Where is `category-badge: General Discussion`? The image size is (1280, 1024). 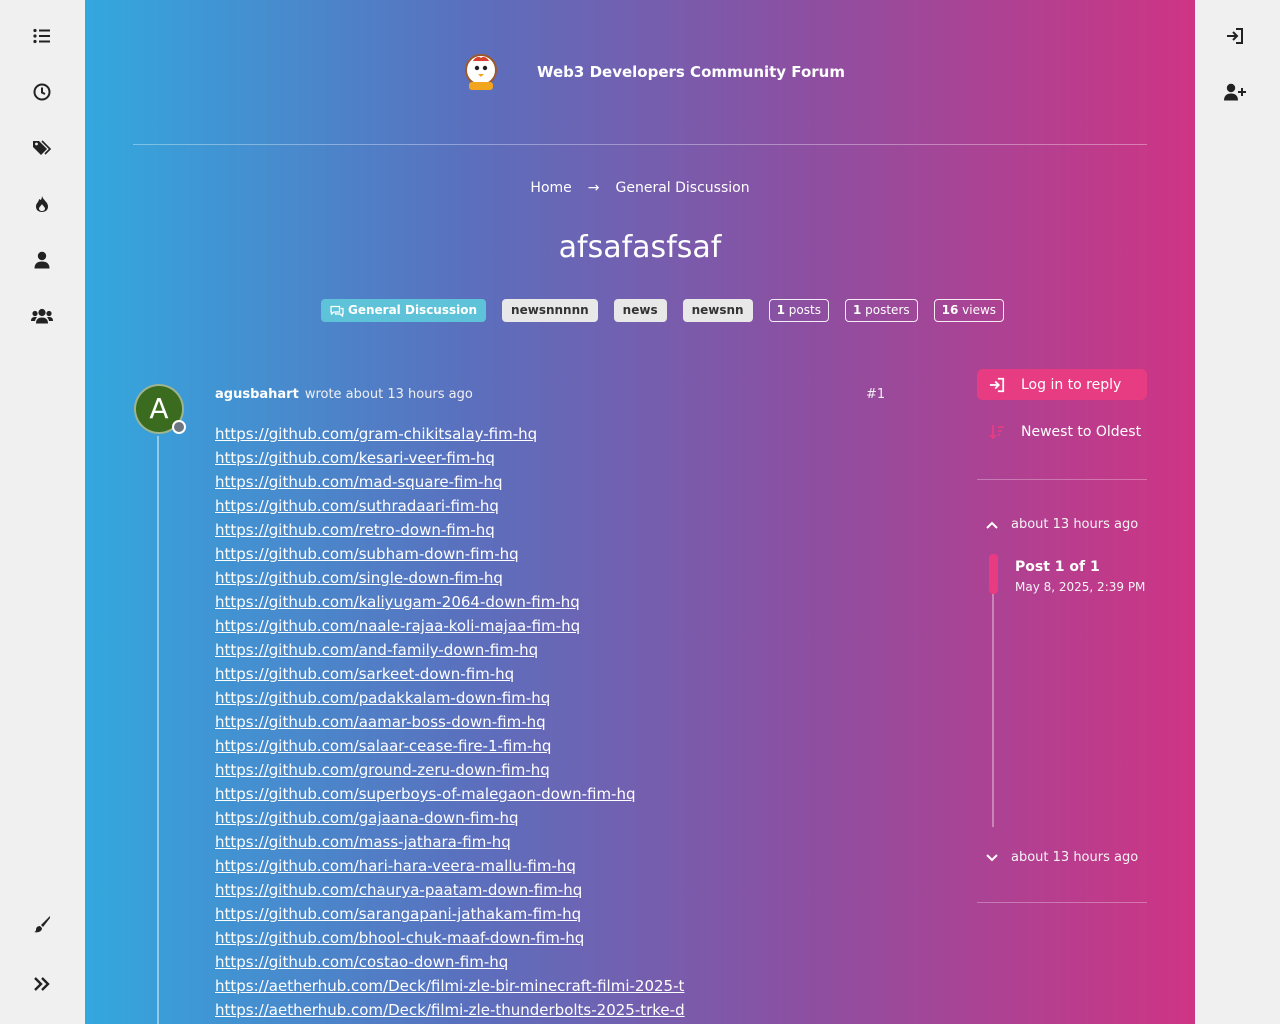 category-badge: General Discussion is located at coordinates (404, 310).